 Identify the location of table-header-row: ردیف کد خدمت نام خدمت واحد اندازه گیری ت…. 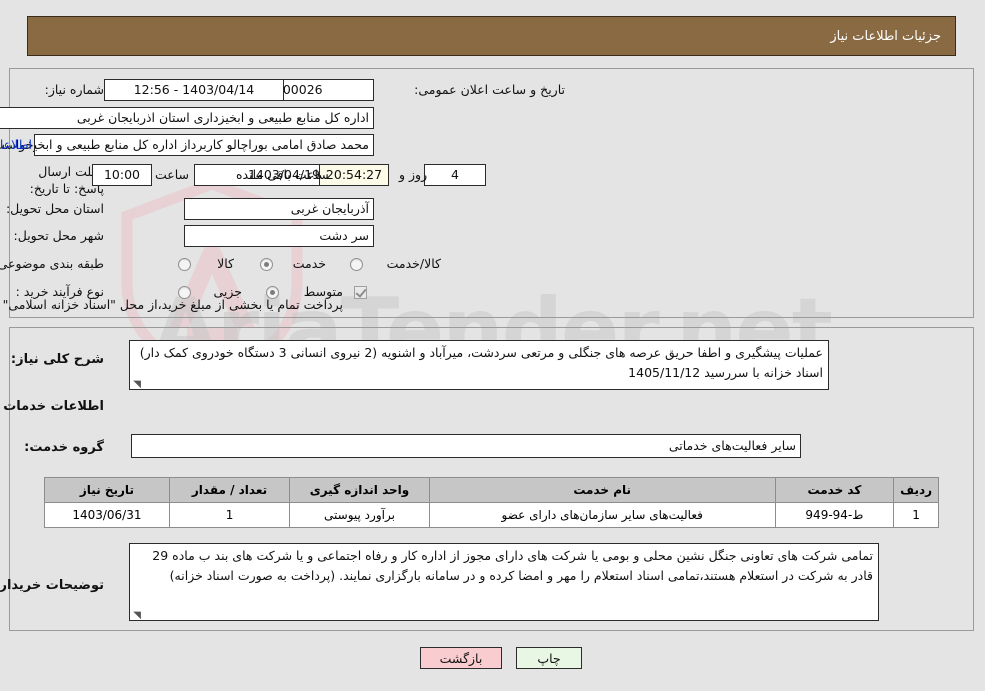
(492, 490).